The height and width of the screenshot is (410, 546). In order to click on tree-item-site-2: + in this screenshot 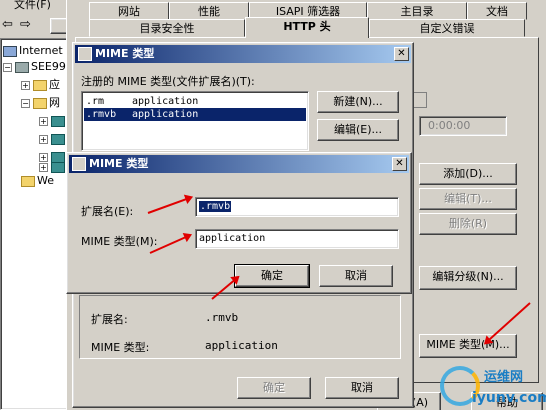, I will do `click(53, 139)`.